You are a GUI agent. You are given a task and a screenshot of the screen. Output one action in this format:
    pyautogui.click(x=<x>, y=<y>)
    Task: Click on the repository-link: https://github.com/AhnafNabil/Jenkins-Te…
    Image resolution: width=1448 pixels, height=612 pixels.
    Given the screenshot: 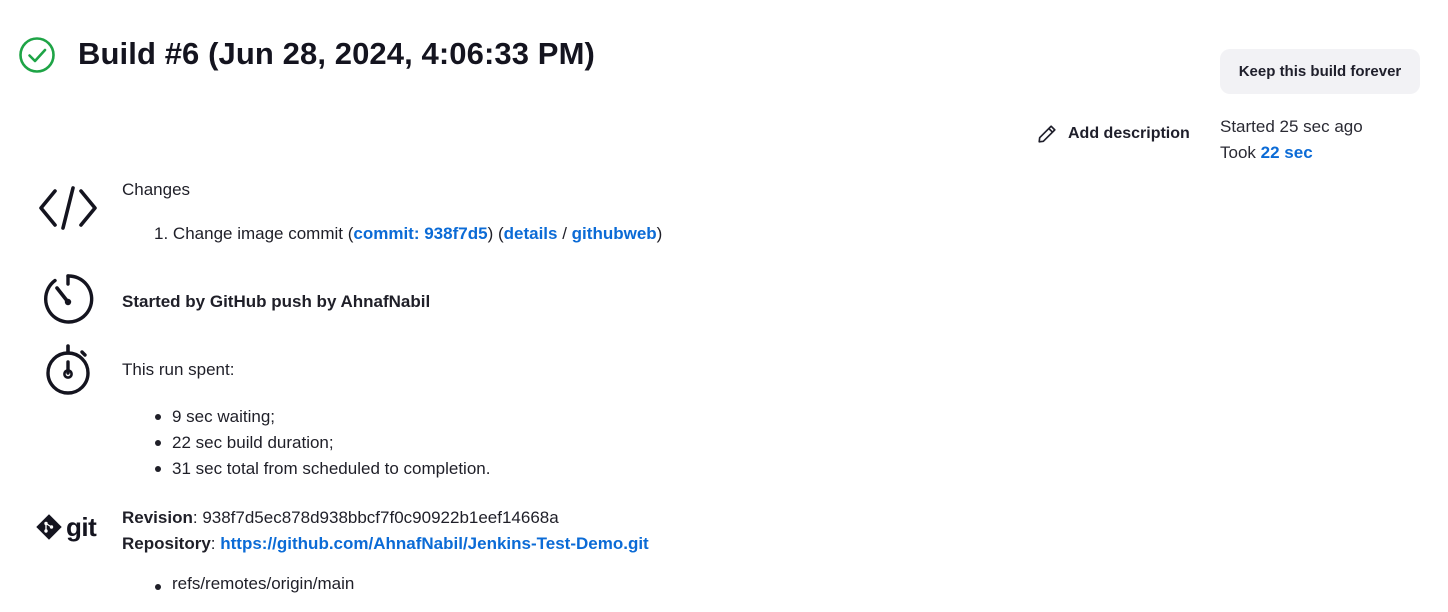 What is the action you would take?
    pyautogui.click(x=434, y=543)
    